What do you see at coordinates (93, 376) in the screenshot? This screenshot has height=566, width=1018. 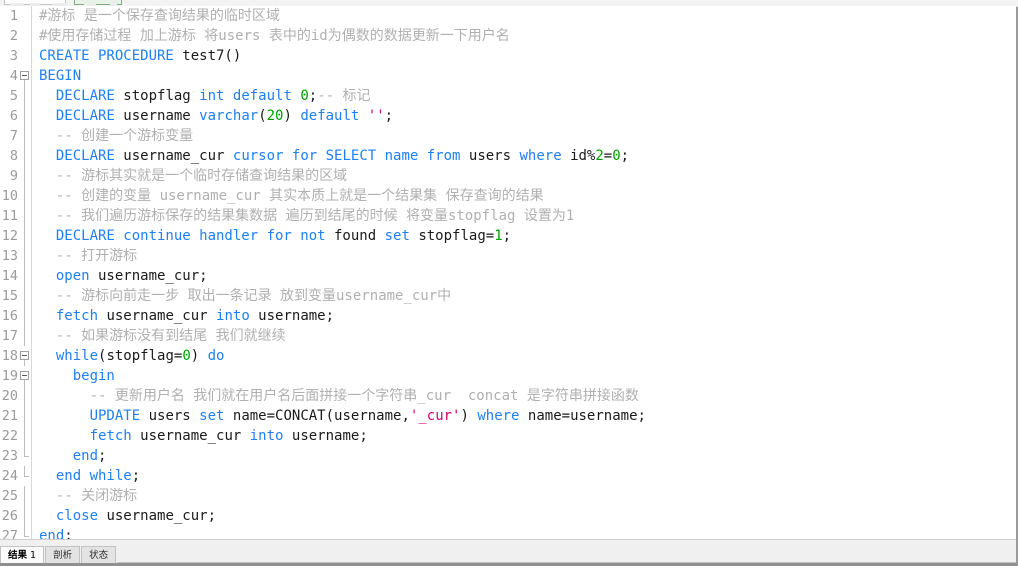 I see `code-token-kw: begin` at bounding box center [93, 376].